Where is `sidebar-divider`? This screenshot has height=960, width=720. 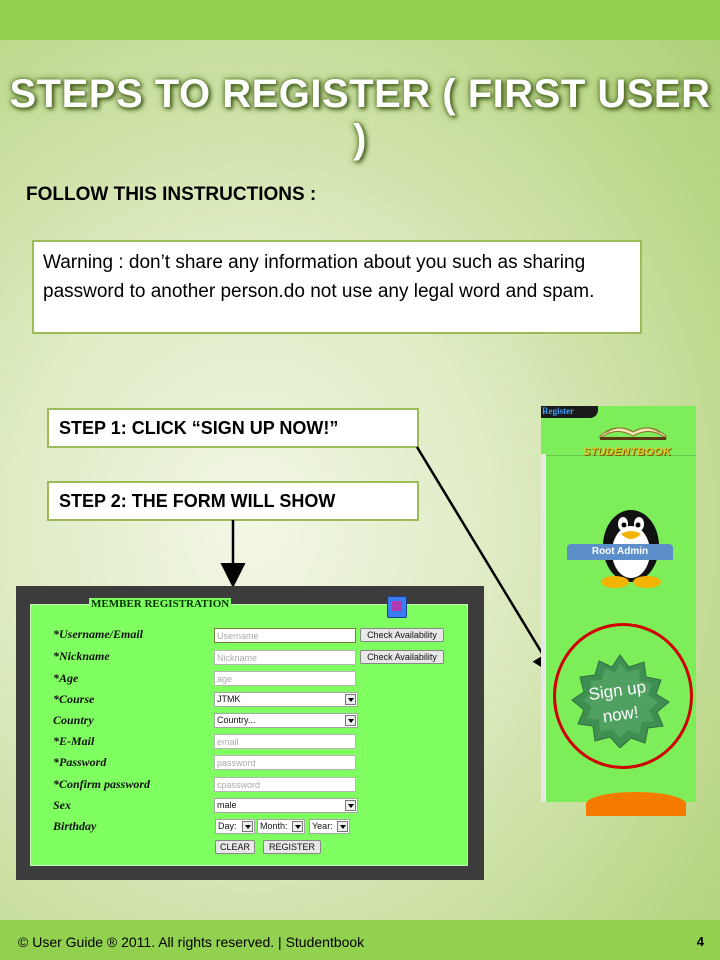 sidebar-divider is located at coordinates (543, 628).